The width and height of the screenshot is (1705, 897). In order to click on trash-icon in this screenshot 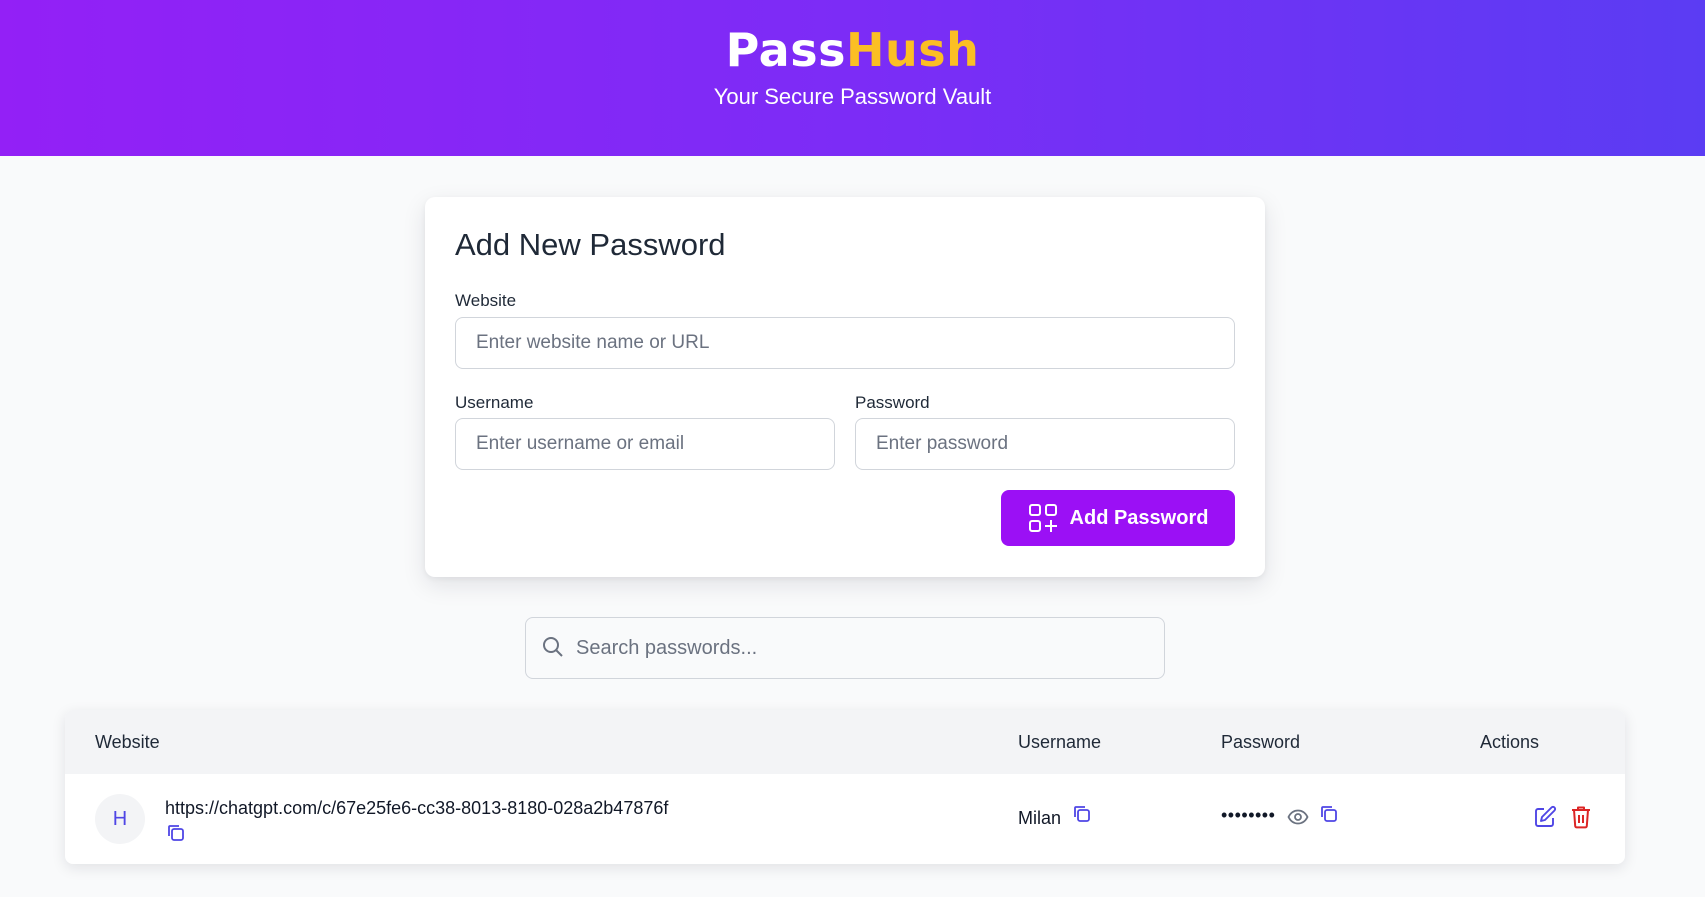, I will do `click(1581, 819)`.